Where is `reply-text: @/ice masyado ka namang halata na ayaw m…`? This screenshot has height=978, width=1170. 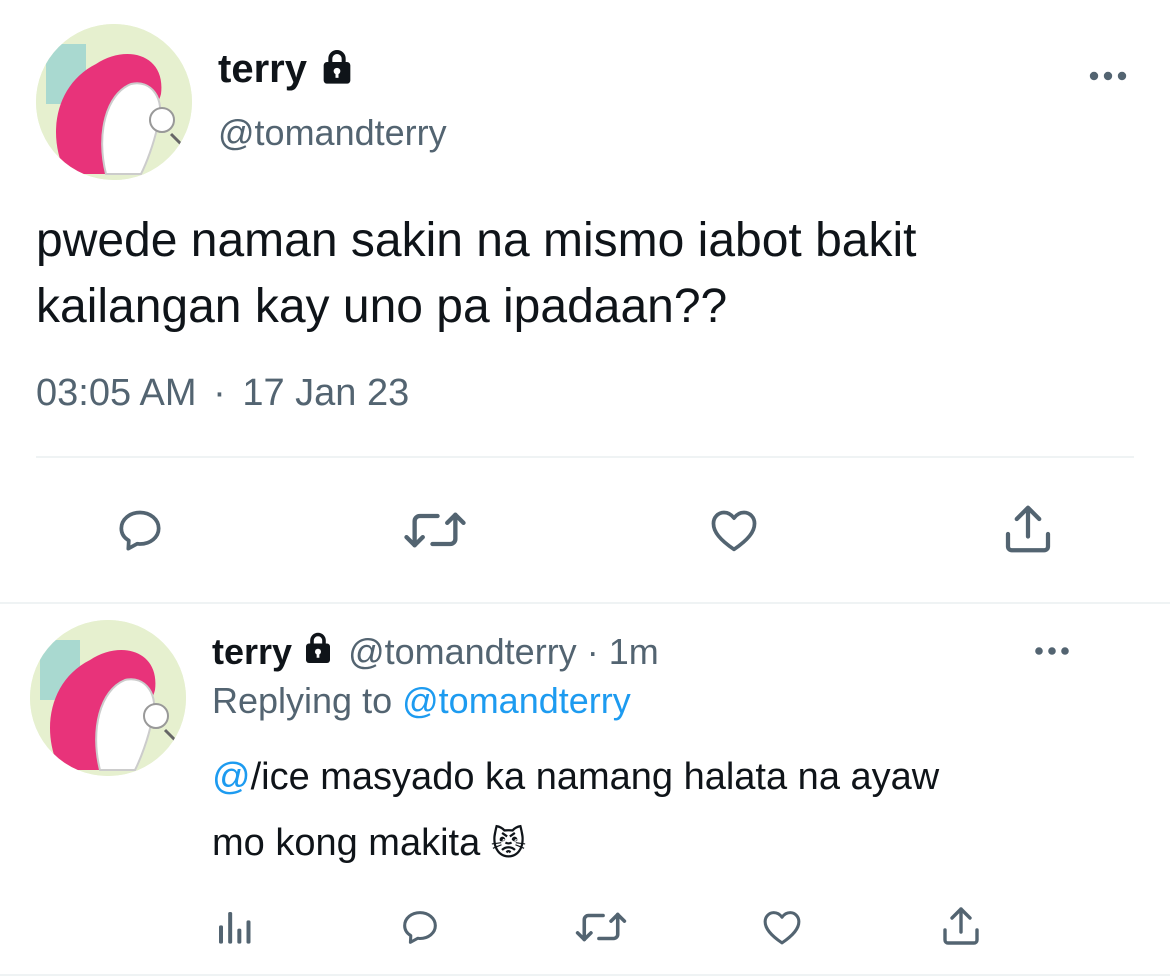 reply-text: @/ice masyado ka namang halata na ayaw m… is located at coordinates (575, 810).